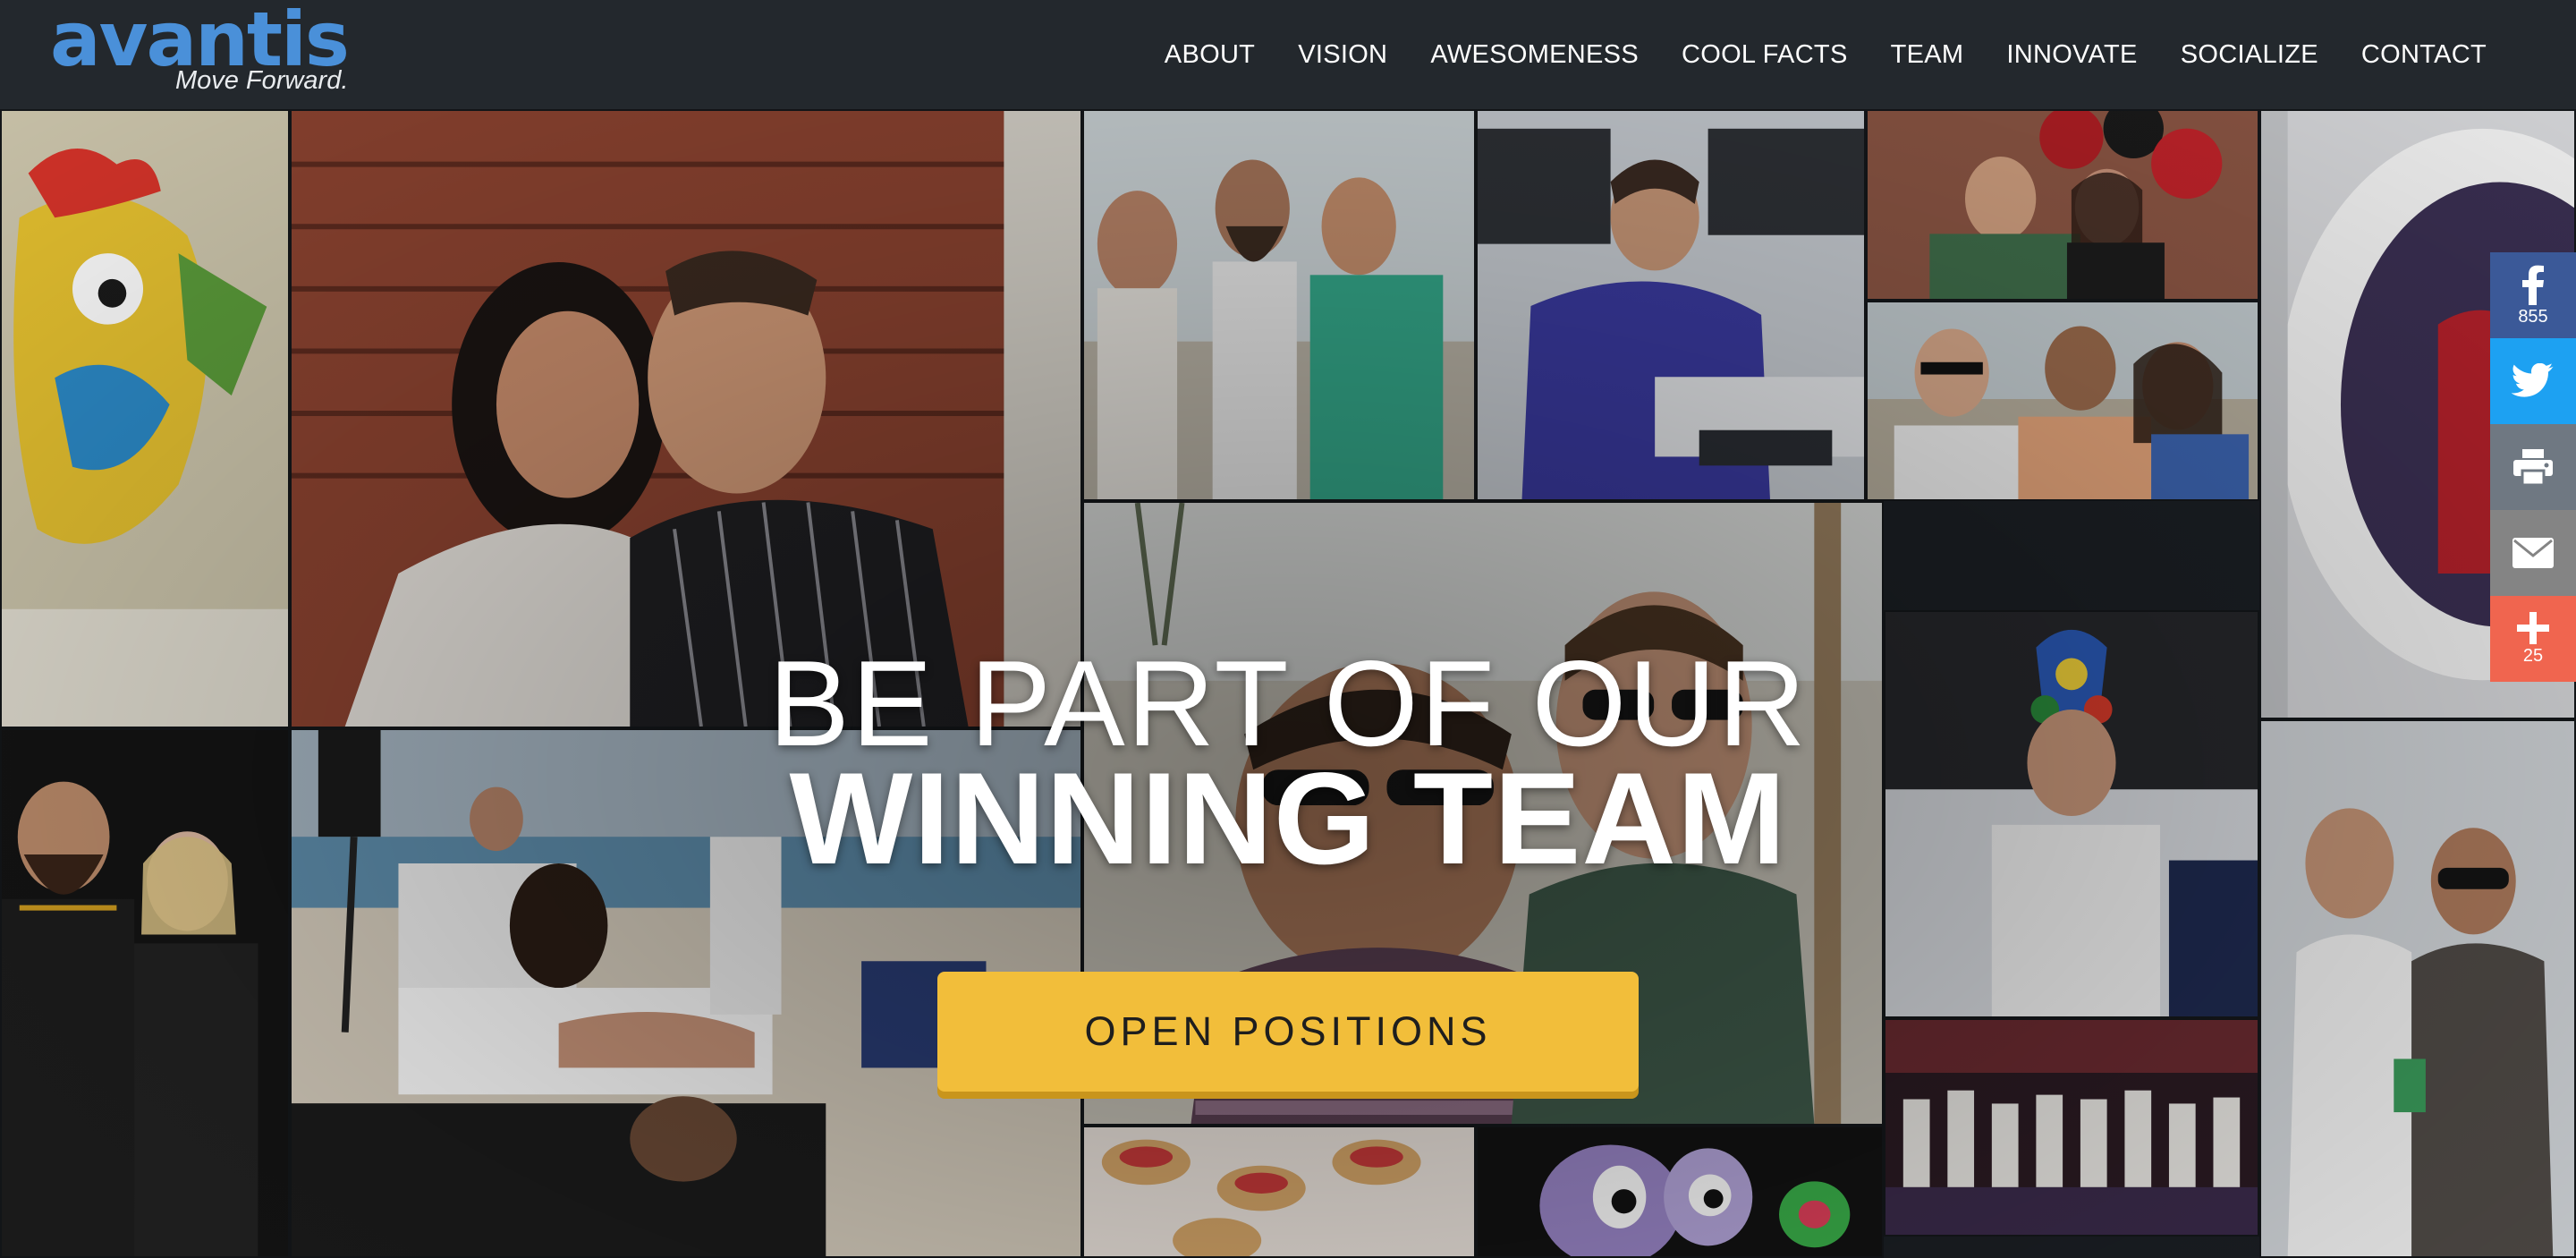 The image size is (2576, 1258). What do you see at coordinates (2062, 401) in the screenshot?
I see `photo-trio-sunglasses` at bounding box center [2062, 401].